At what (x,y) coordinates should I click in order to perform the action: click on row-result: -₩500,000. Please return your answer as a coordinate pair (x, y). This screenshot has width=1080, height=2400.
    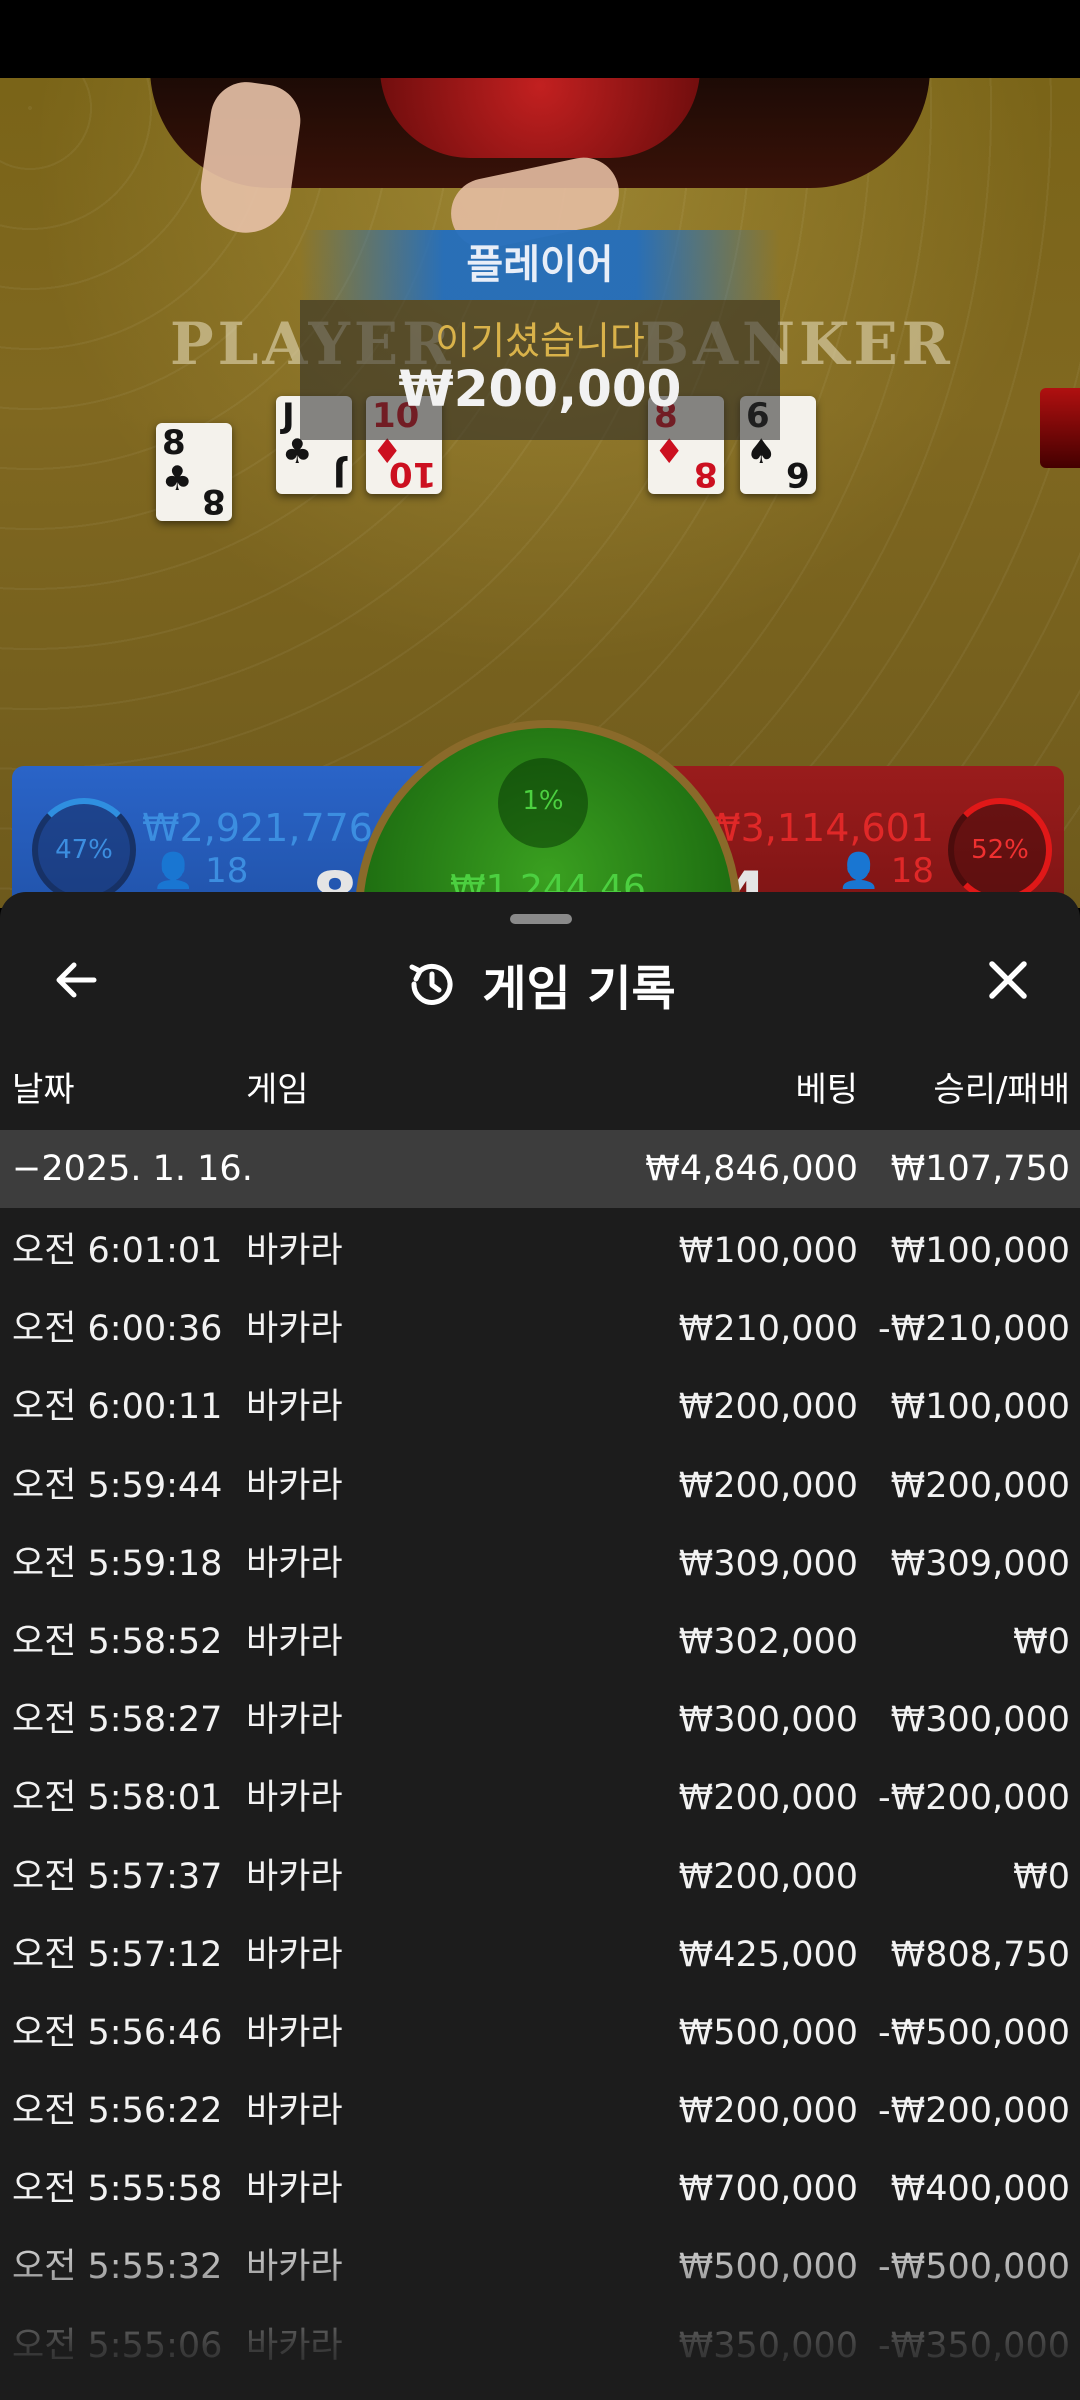
    Looking at the image, I should click on (974, 2032).